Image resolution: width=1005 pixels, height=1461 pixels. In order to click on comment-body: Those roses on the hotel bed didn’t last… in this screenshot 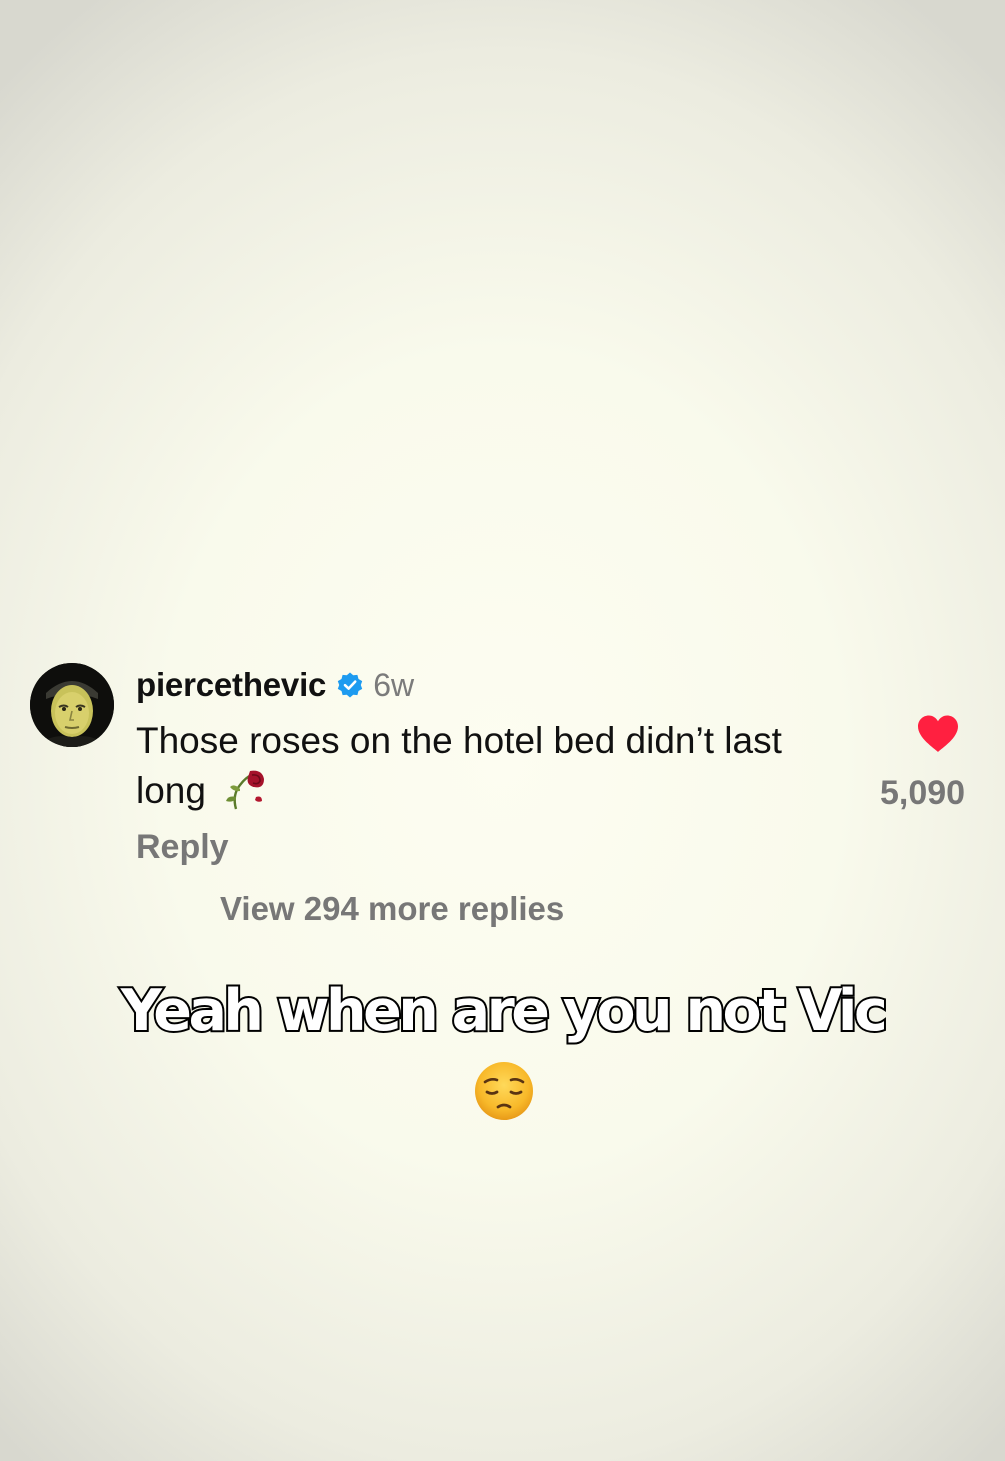, I will do `click(496, 765)`.